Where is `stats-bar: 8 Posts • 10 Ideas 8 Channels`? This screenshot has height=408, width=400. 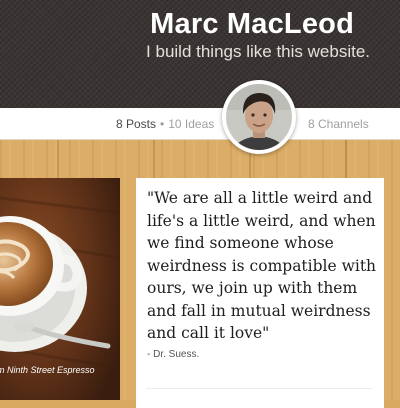
stats-bar: 8 Posts • 10 Ideas 8 Channels is located at coordinates (200, 124).